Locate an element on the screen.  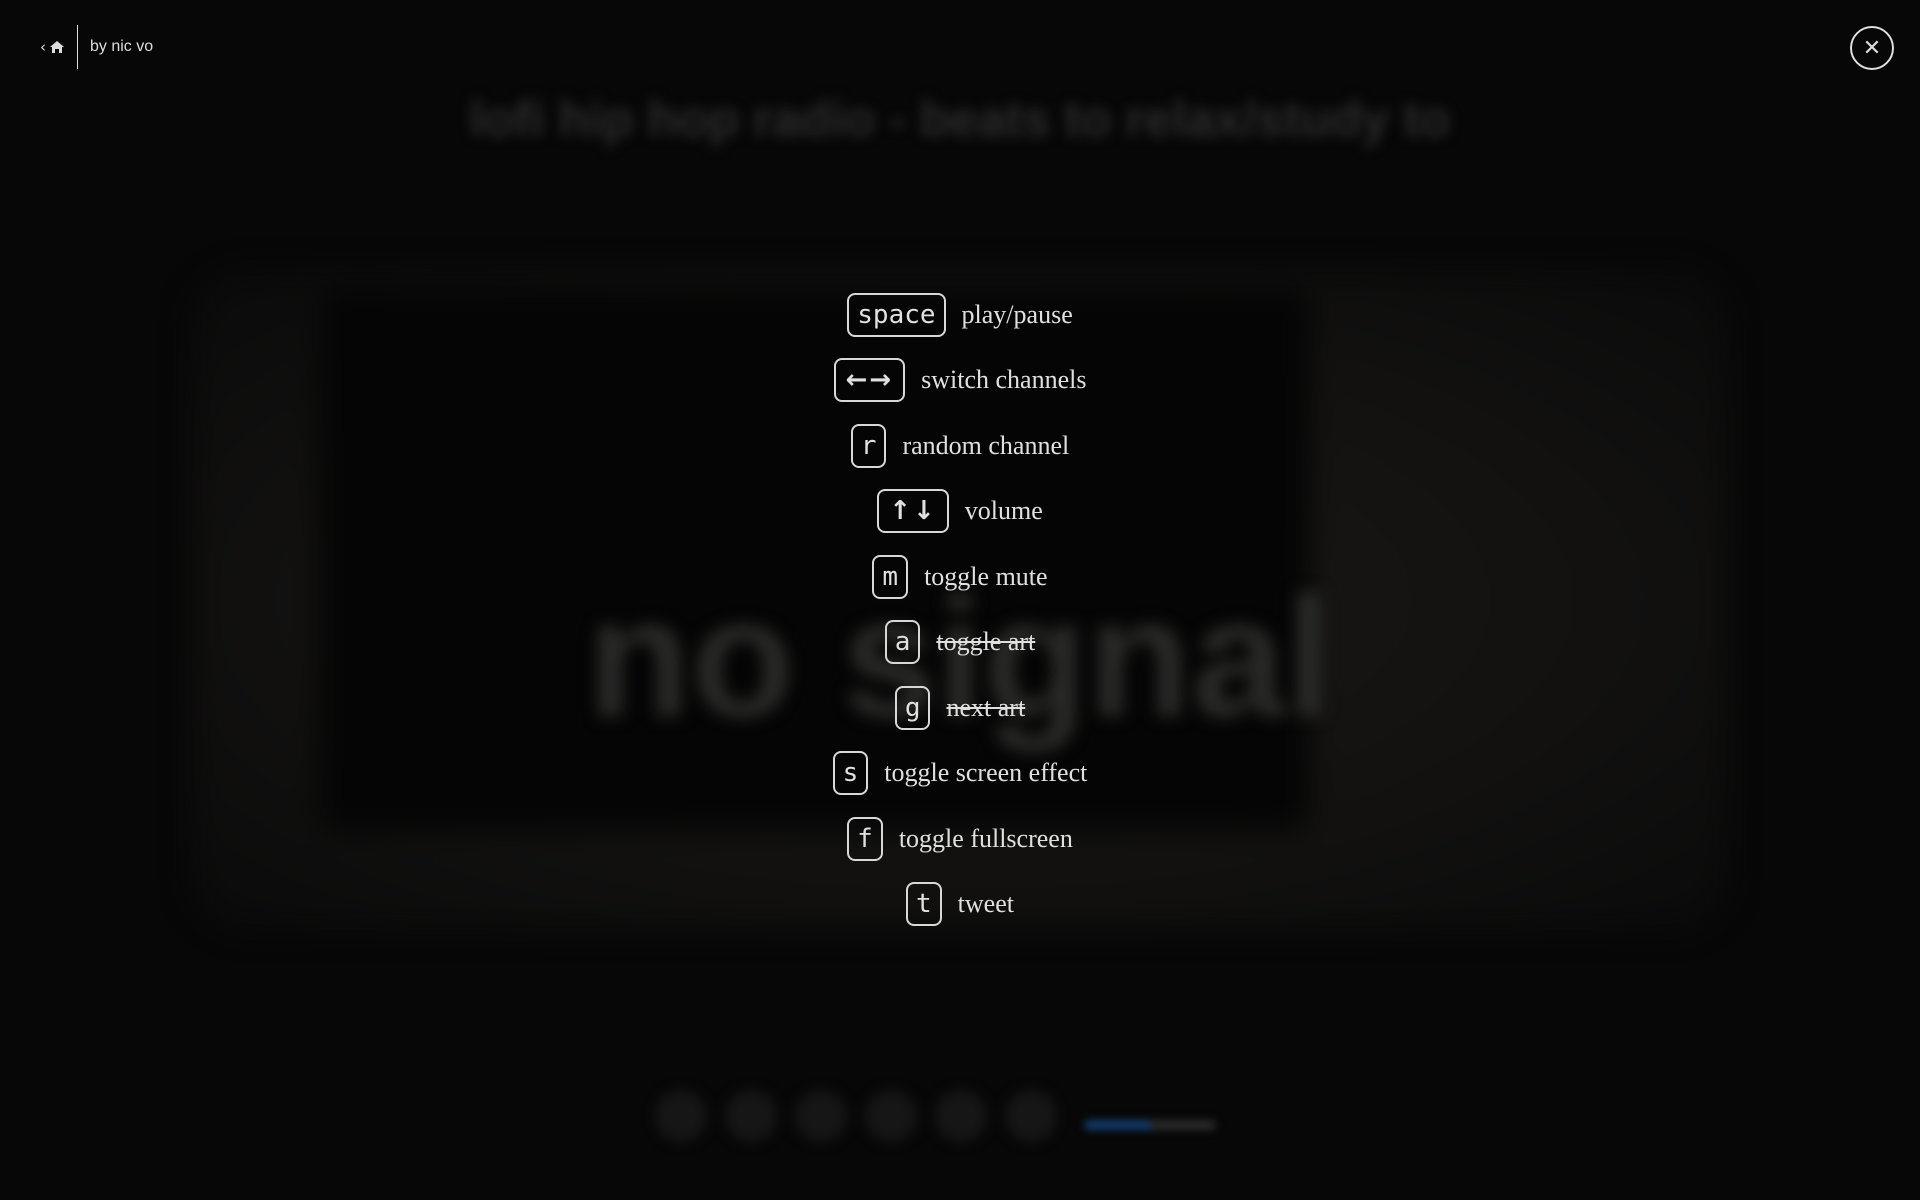
key-cap: m is located at coordinates (890, 576).